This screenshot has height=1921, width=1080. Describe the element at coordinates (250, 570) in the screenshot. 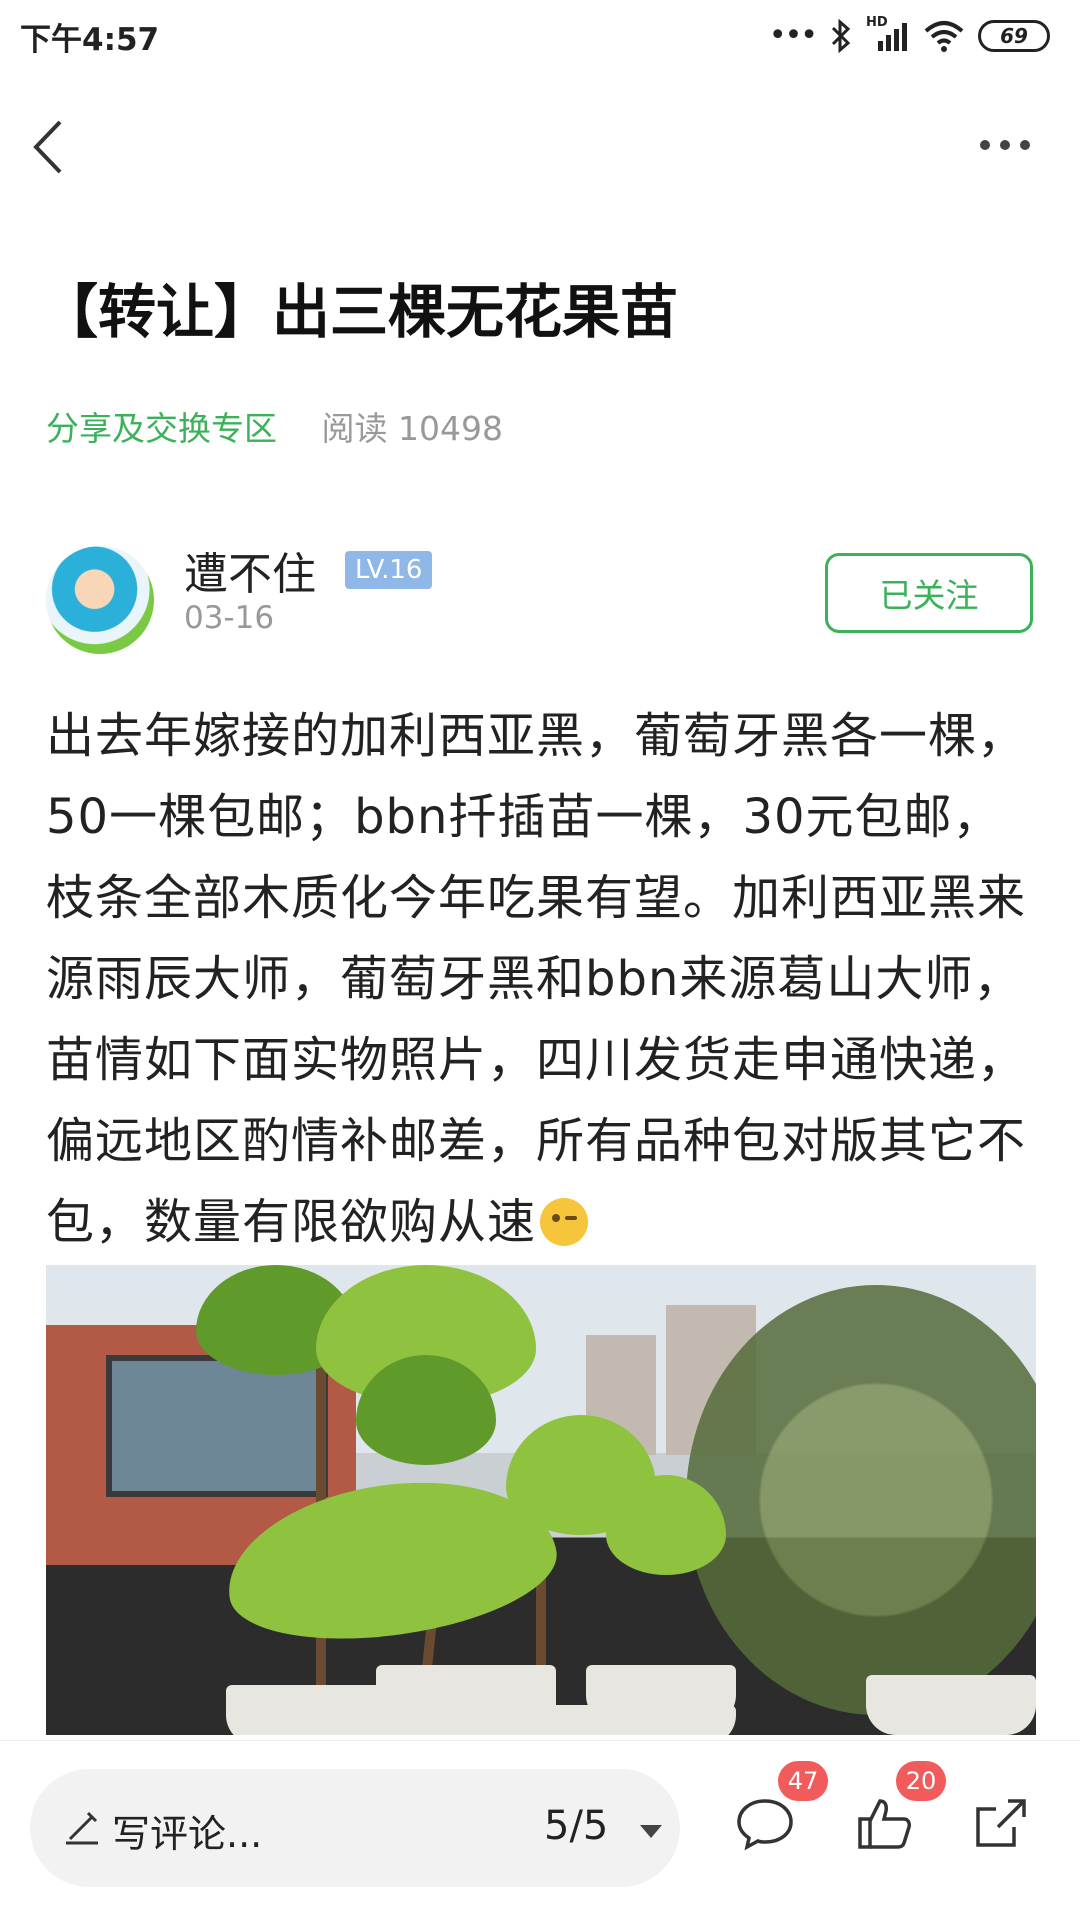

I see `author-name: 遭不住` at that location.